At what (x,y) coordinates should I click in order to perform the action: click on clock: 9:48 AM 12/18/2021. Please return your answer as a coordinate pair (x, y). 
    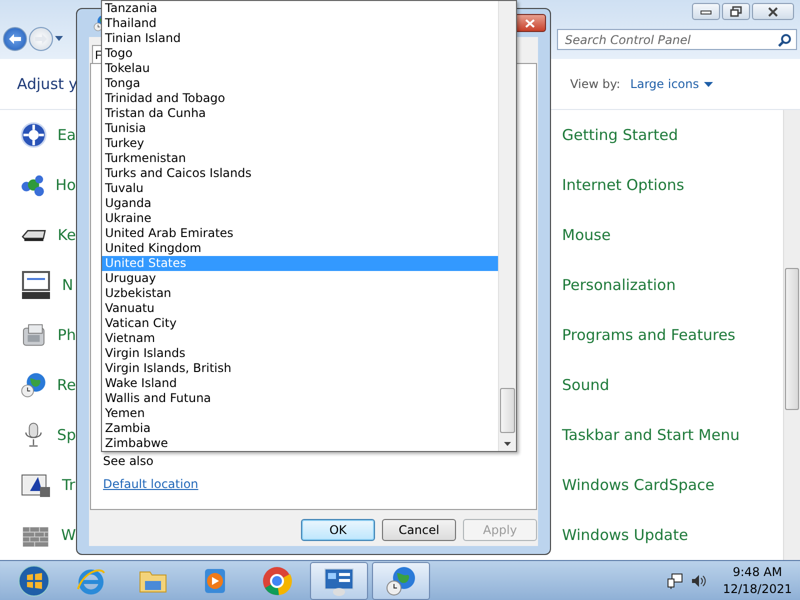
    Looking at the image, I should click on (757, 581).